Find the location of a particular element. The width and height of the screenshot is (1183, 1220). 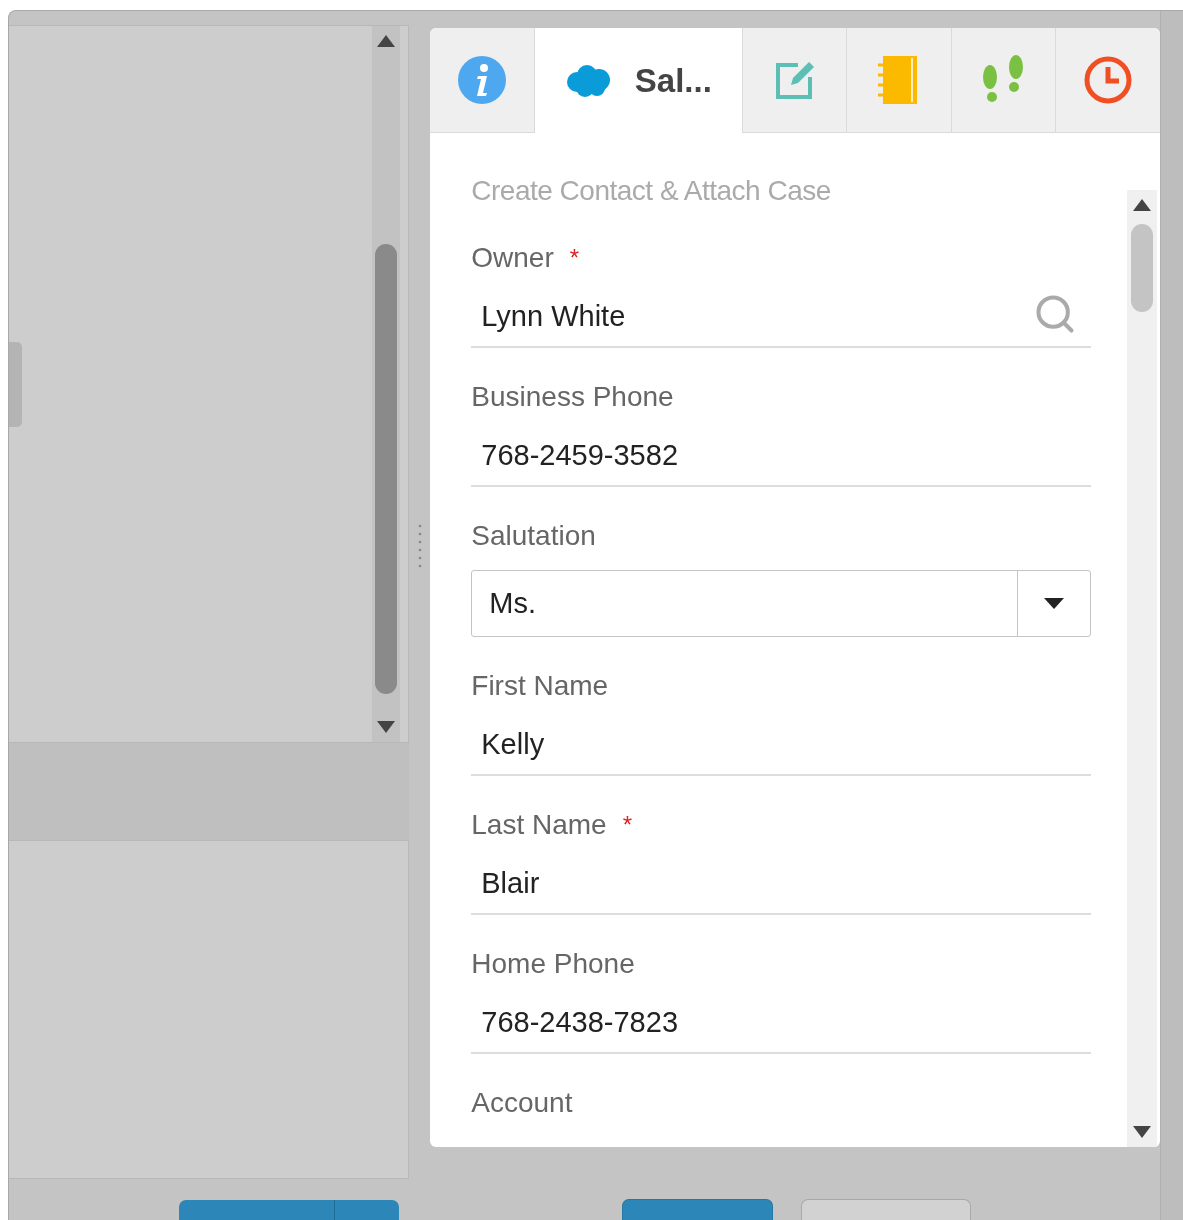

field-label: Salutation is located at coordinates (533, 536).